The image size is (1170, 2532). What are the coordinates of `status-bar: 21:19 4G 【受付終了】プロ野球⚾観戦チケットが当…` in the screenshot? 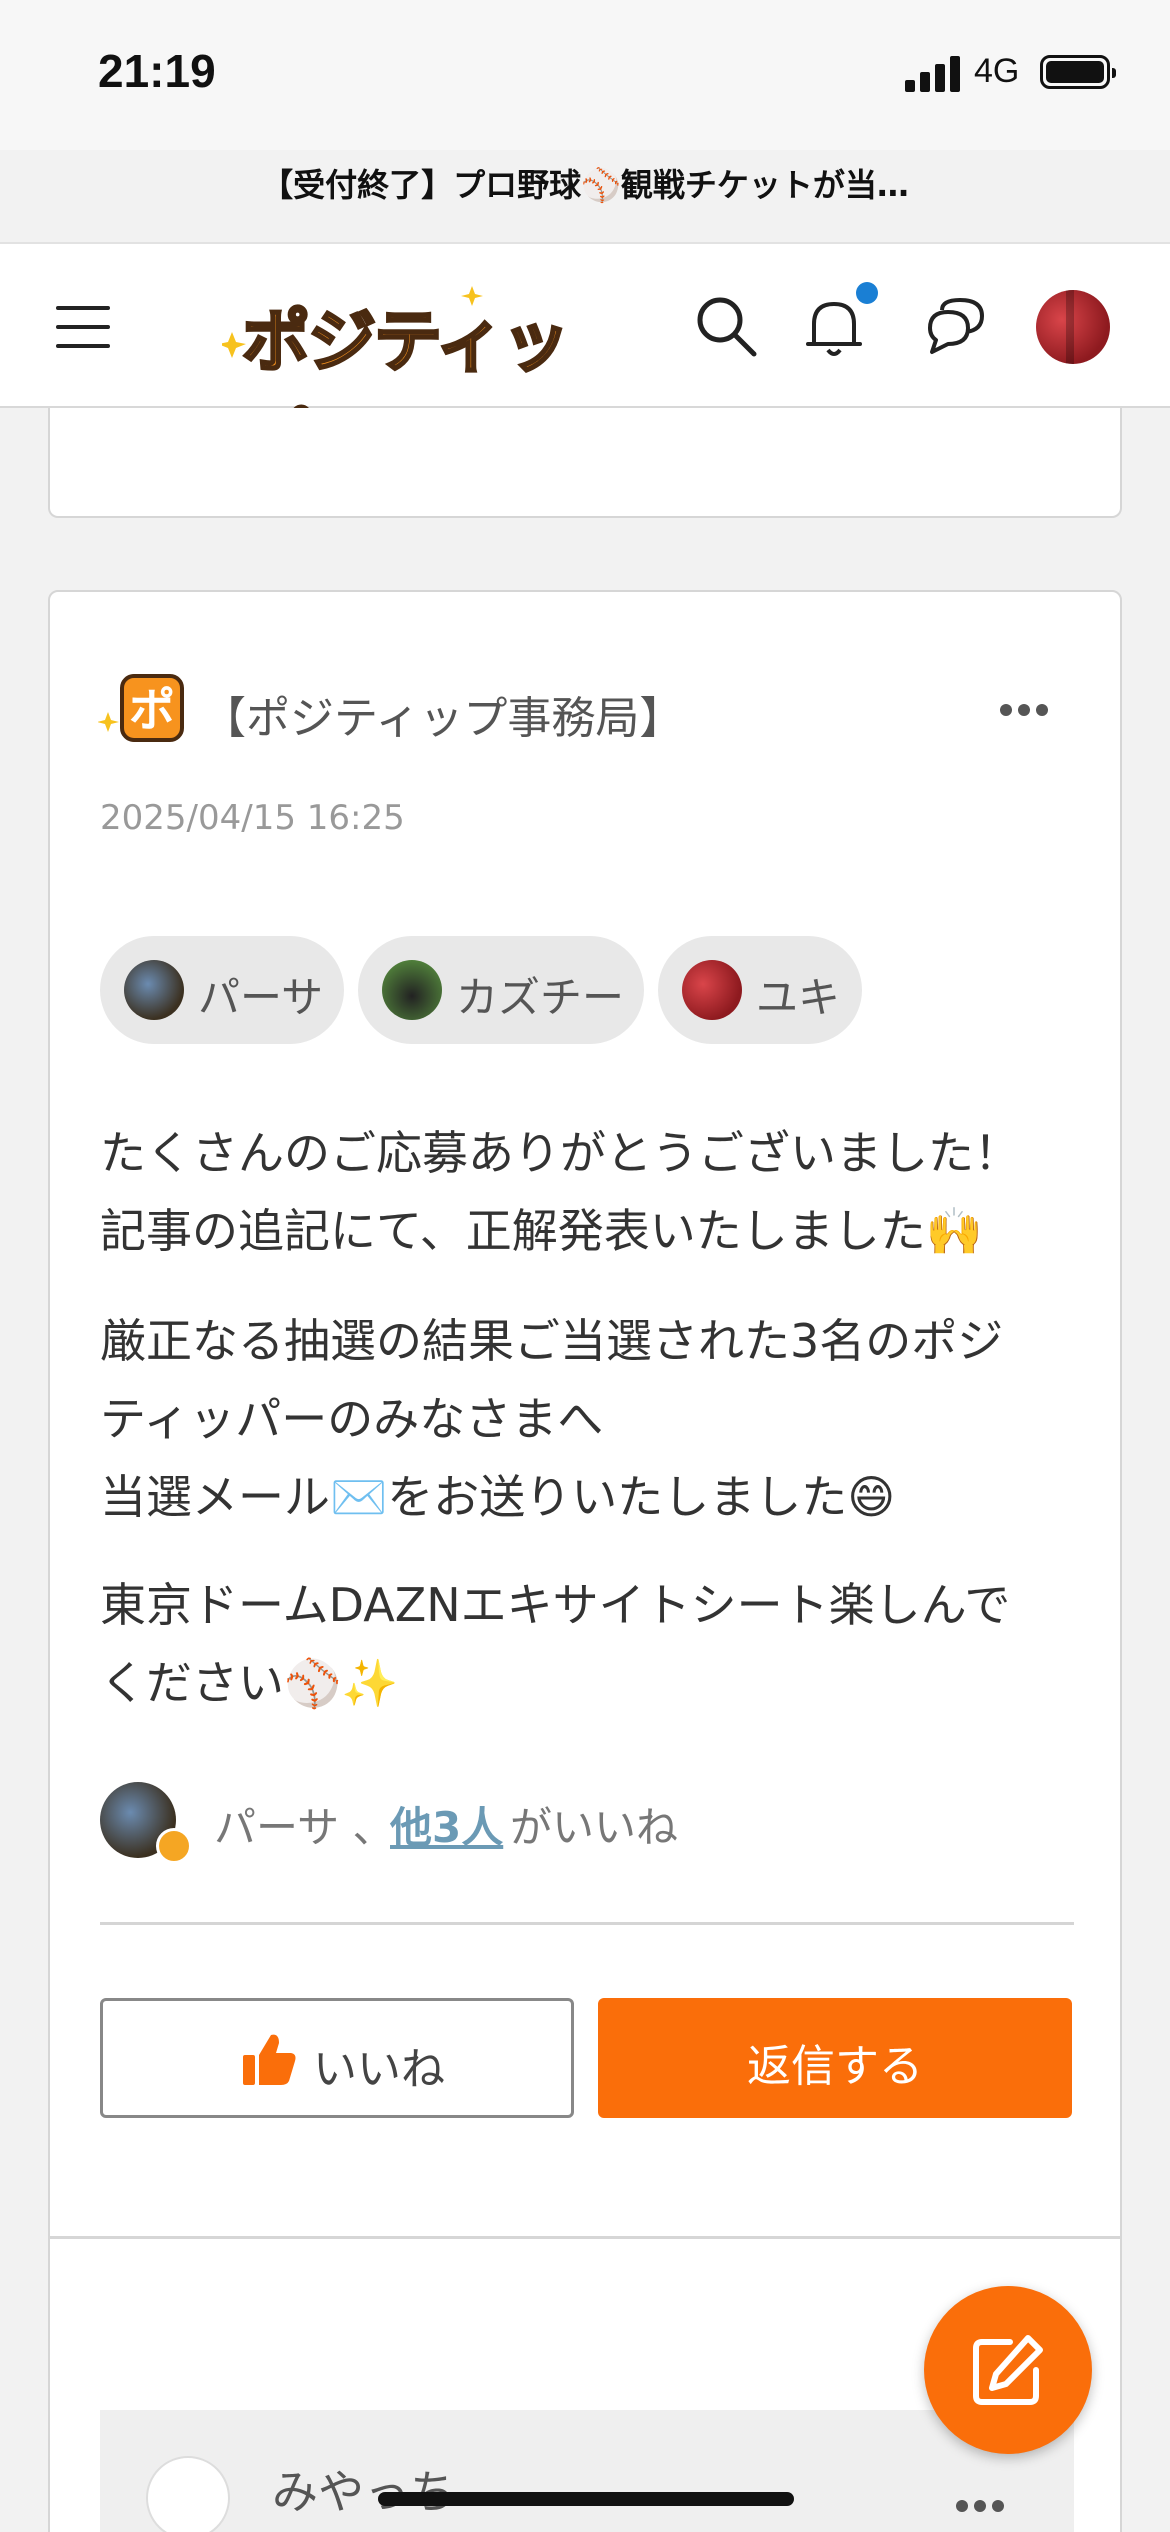 It's located at (585, 102).